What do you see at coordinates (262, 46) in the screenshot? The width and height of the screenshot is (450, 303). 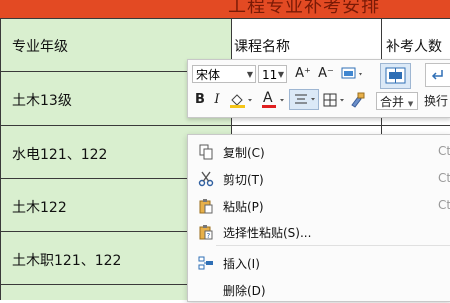 I see `header-course-name: 课程名称` at bounding box center [262, 46].